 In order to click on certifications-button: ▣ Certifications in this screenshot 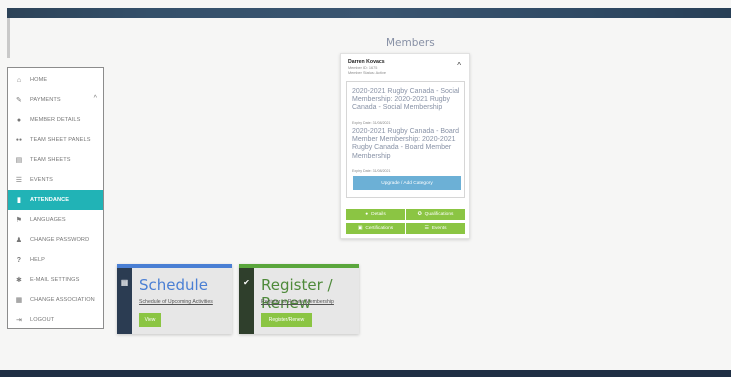, I will do `click(375, 228)`.